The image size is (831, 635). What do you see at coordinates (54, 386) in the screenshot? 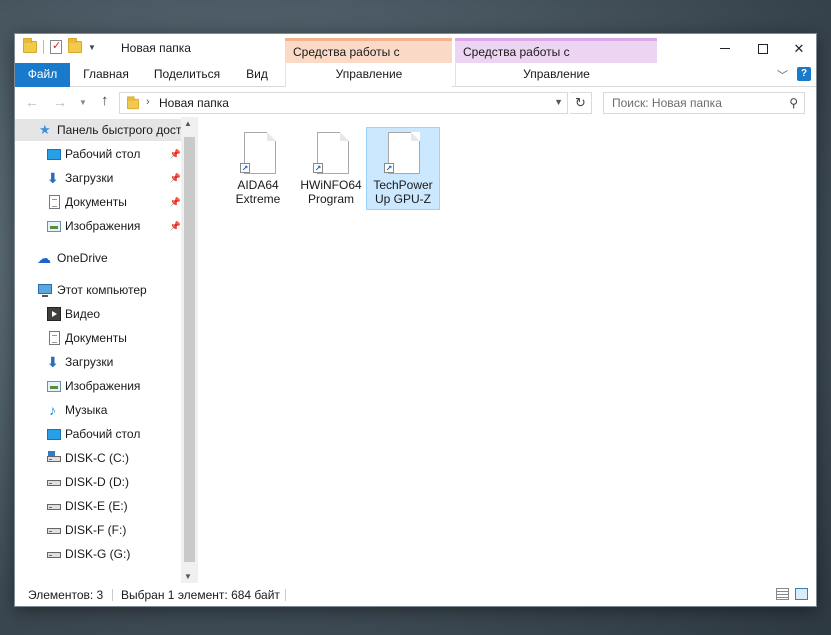
I see `pictures-icon` at bounding box center [54, 386].